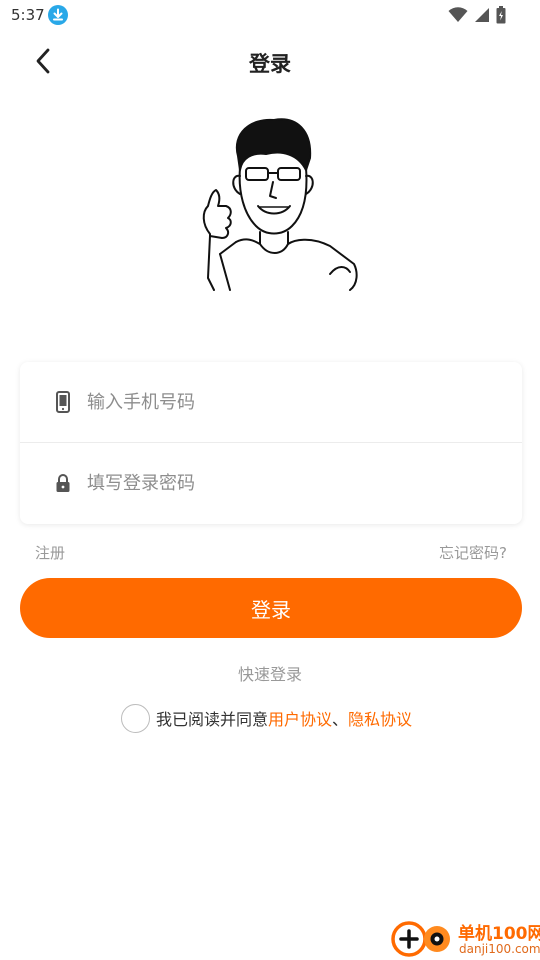 This screenshot has height=960, width=540. What do you see at coordinates (292, 402) in the screenshot?
I see `phone-input` at bounding box center [292, 402].